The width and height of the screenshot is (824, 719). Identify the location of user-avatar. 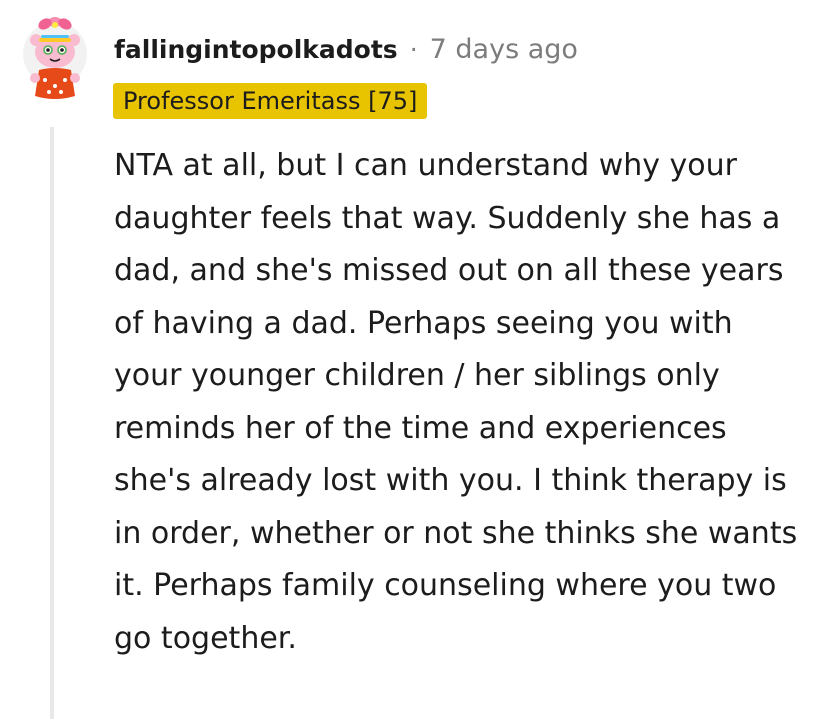
(55, 62).